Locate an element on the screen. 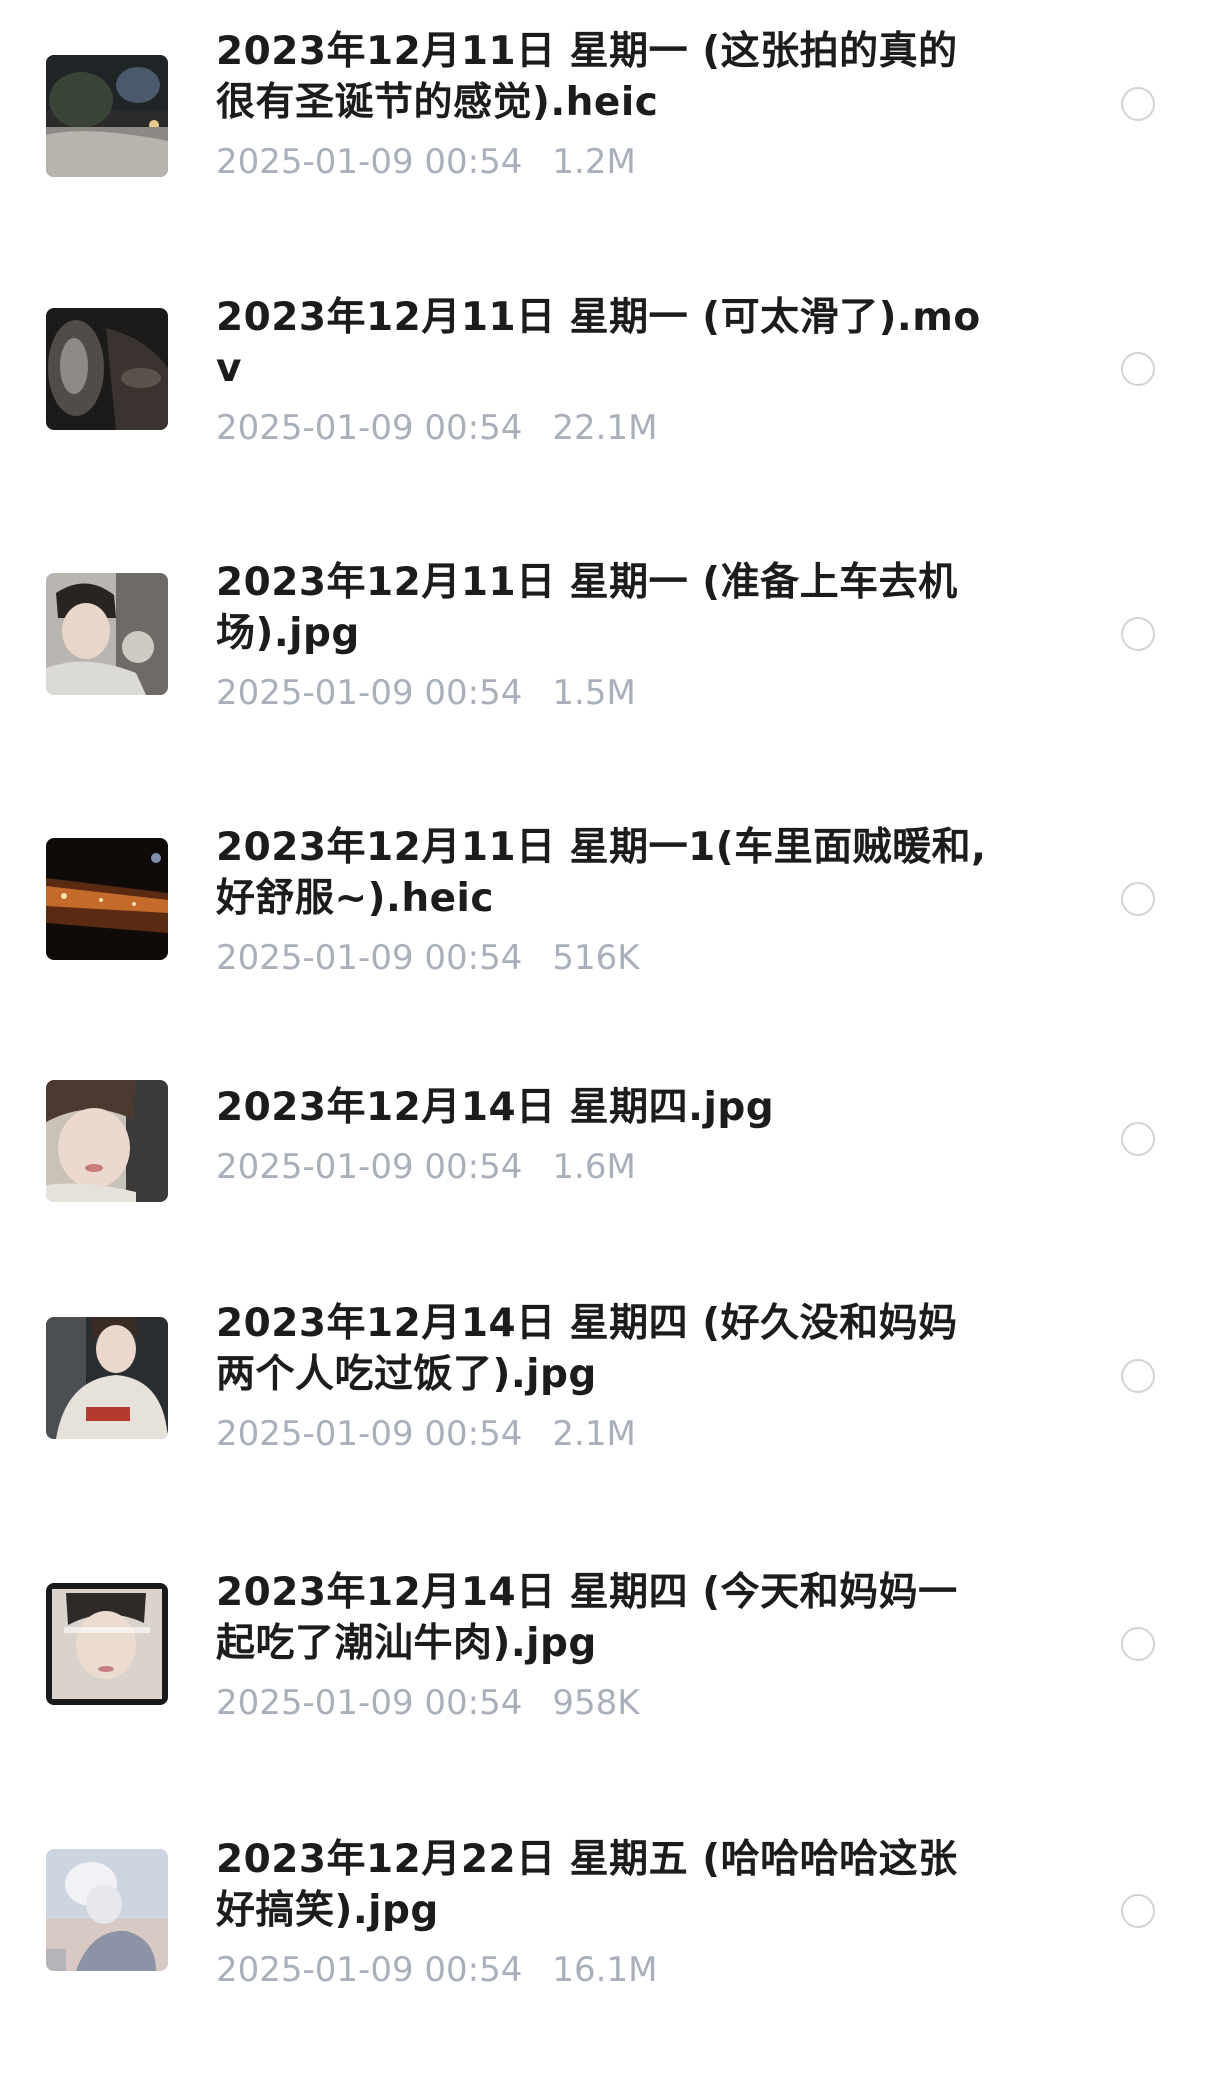  file-size: 2.1M is located at coordinates (594, 1434).